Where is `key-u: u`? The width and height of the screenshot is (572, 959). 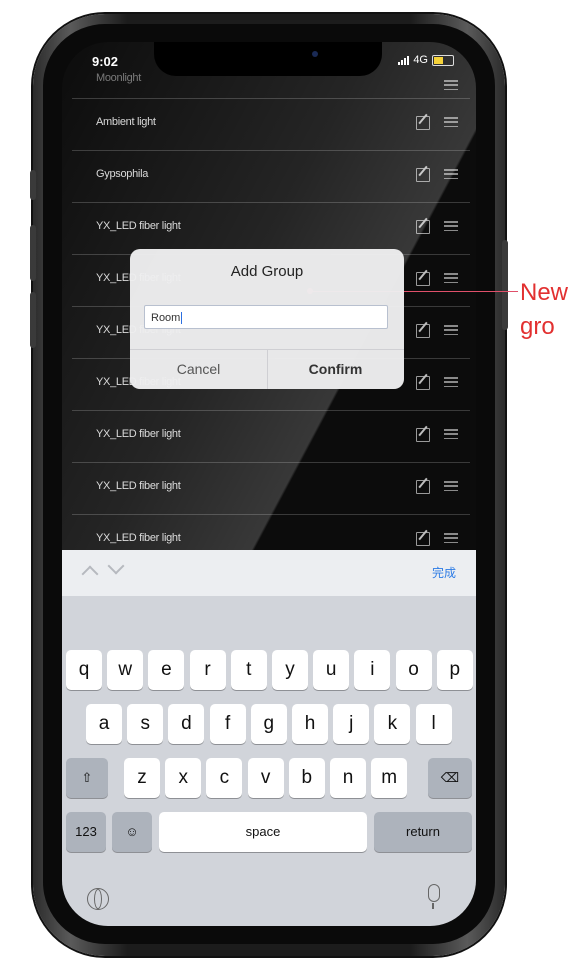
key-u: u is located at coordinates (331, 670).